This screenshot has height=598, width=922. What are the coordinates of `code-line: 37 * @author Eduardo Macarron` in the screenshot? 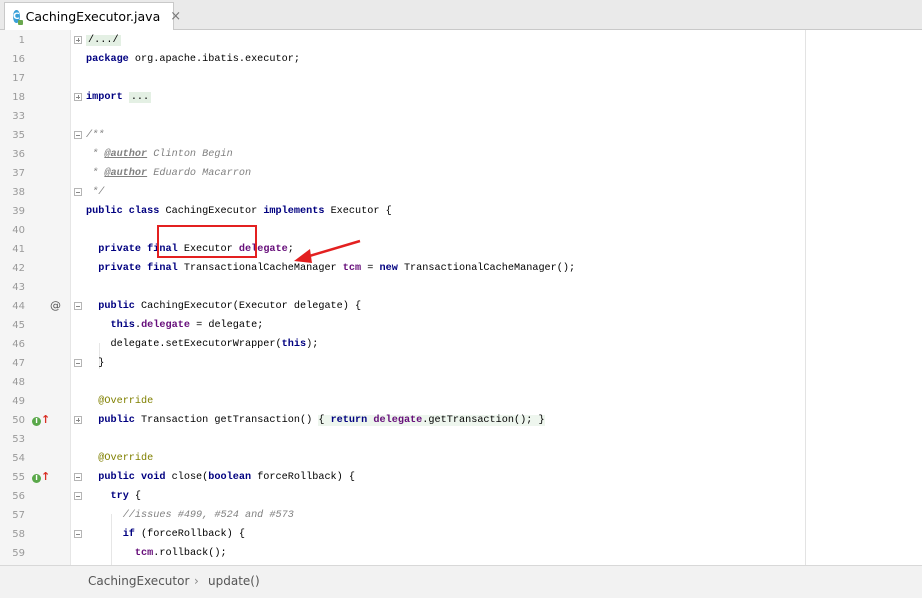 It's located at (461, 173).